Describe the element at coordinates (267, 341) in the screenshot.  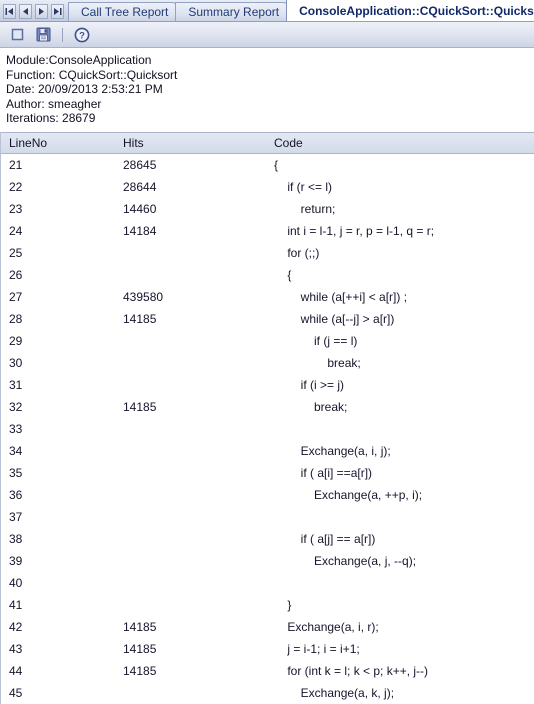
I see `table-row: 29 if (j == l)` at that location.